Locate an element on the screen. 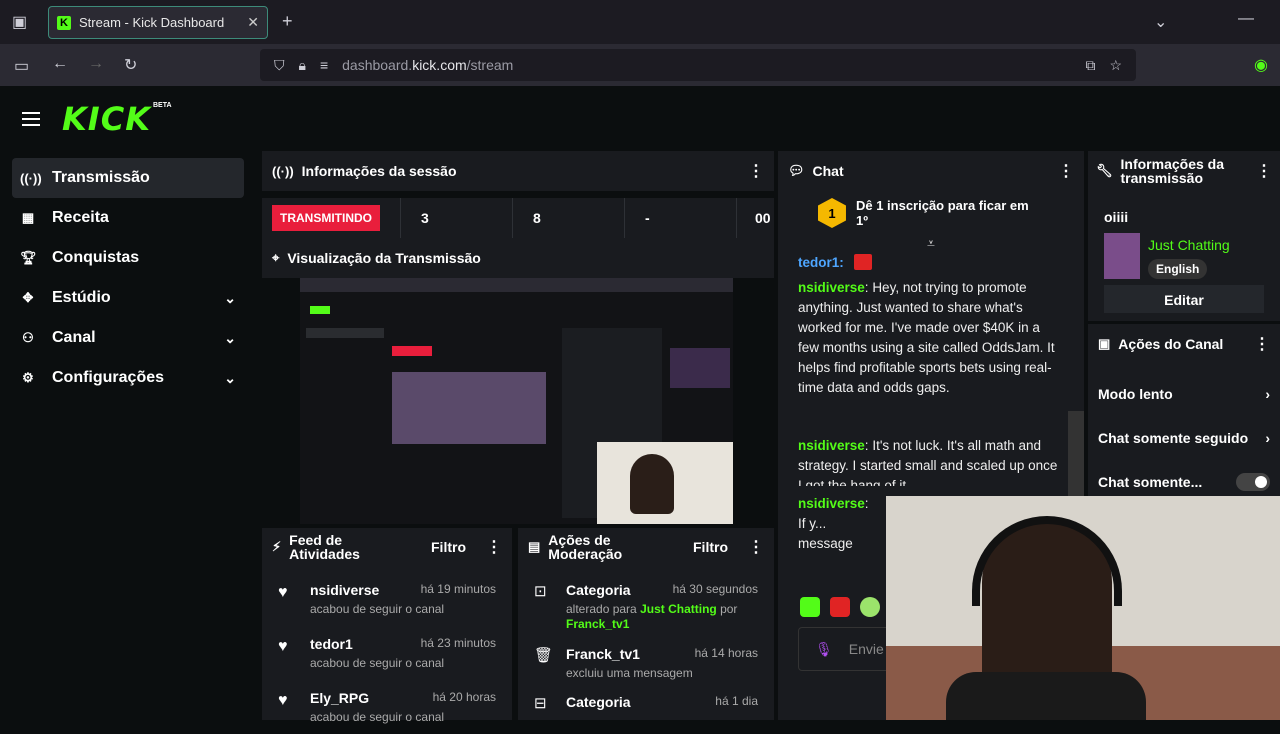  feed-filter-button: Filtro is located at coordinates (448, 547).